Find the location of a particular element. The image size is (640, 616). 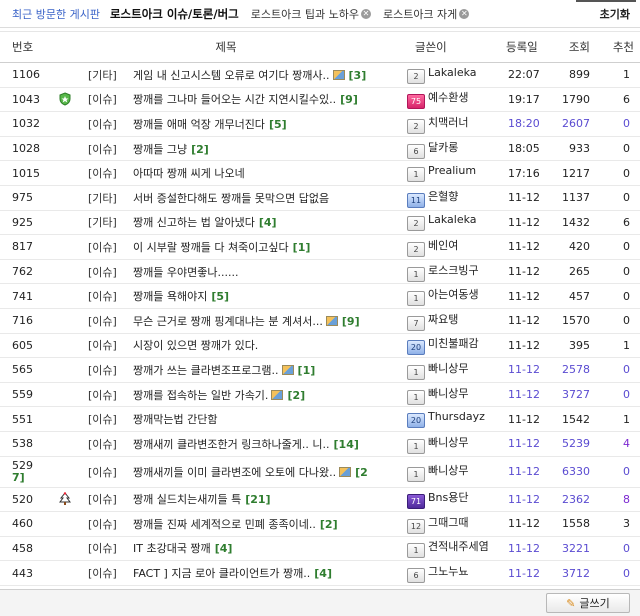

table-row: 520 [이슈] 짱깨 실드치는새끼들 특 [21] 71 Bns용단 11-12 2362 8 is located at coordinates (320, 500).